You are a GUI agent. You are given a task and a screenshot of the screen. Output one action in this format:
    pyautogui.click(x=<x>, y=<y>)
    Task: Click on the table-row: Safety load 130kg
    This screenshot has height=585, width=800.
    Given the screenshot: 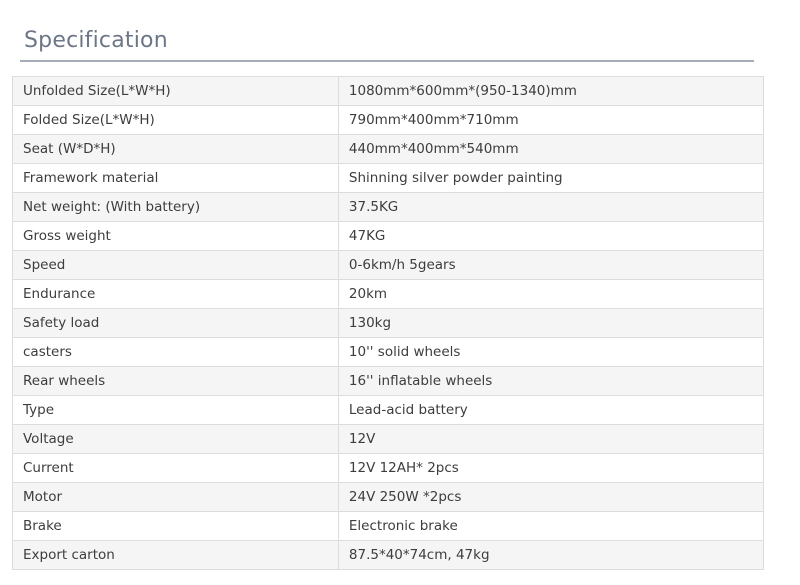 What is the action you would take?
    pyautogui.click(x=388, y=323)
    